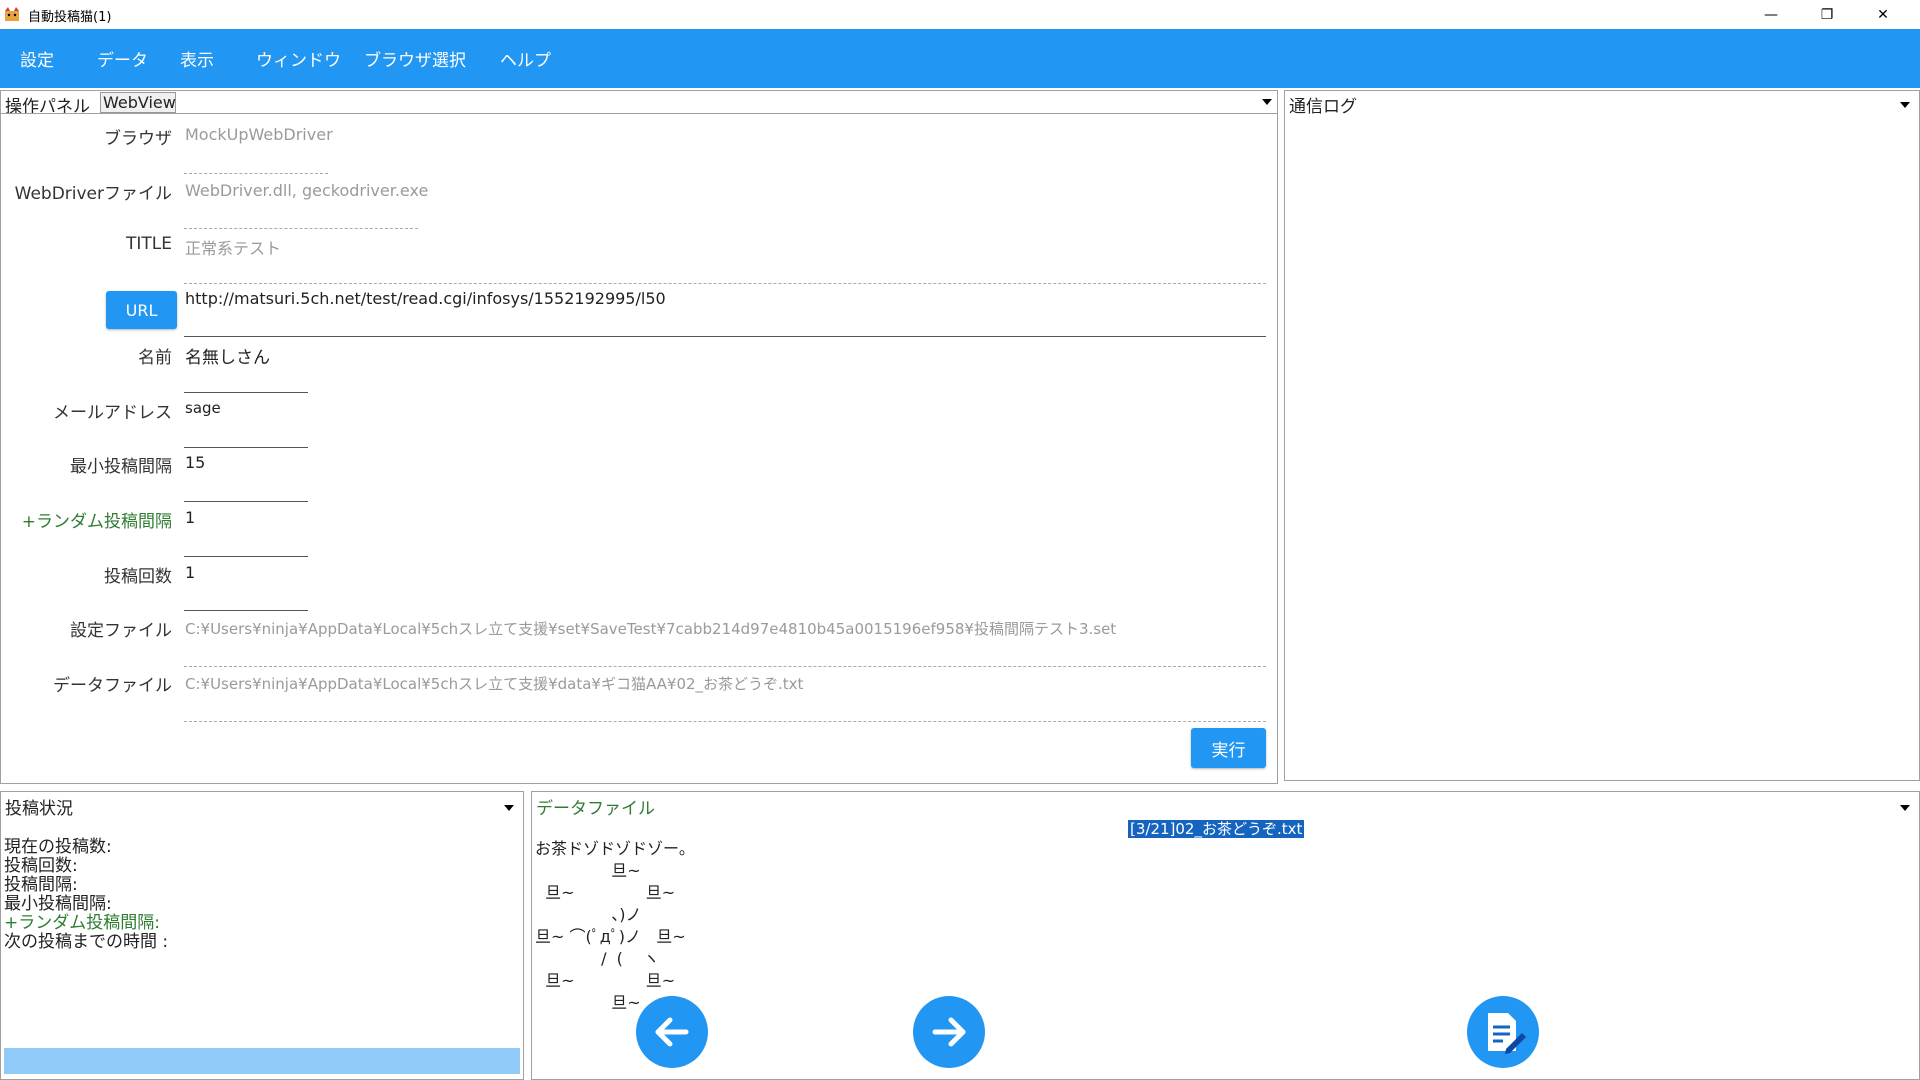 This screenshot has height=1080, width=1920. I want to click on close-button: ✕, so click(1883, 14).